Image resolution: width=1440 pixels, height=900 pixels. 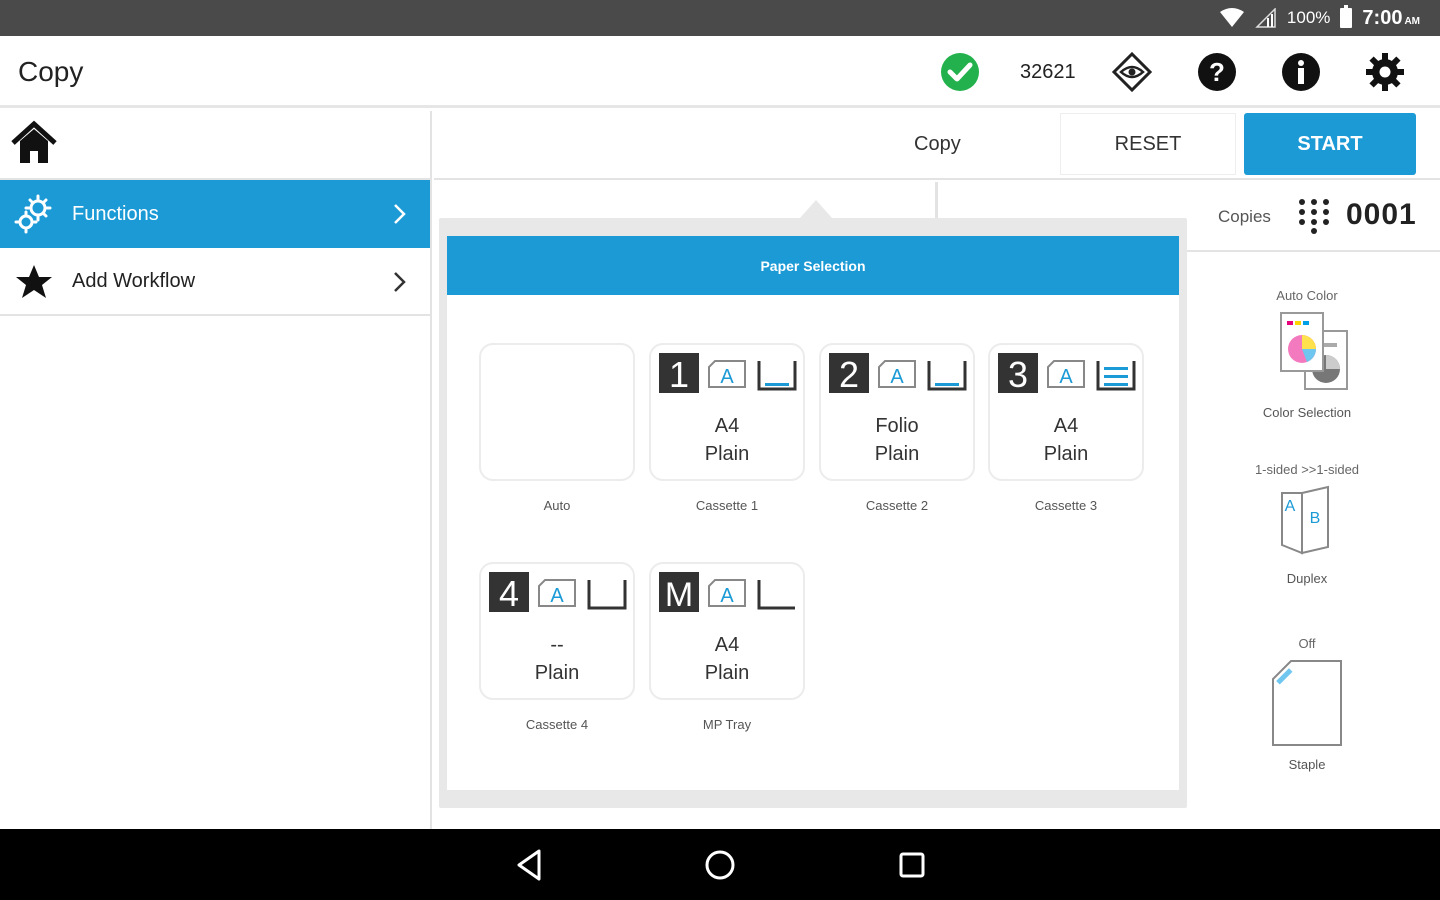 What do you see at coordinates (727, 631) in the screenshot?
I see `paper-source-mp-tray: M A A4 Plain` at bounding box center [727, 631].